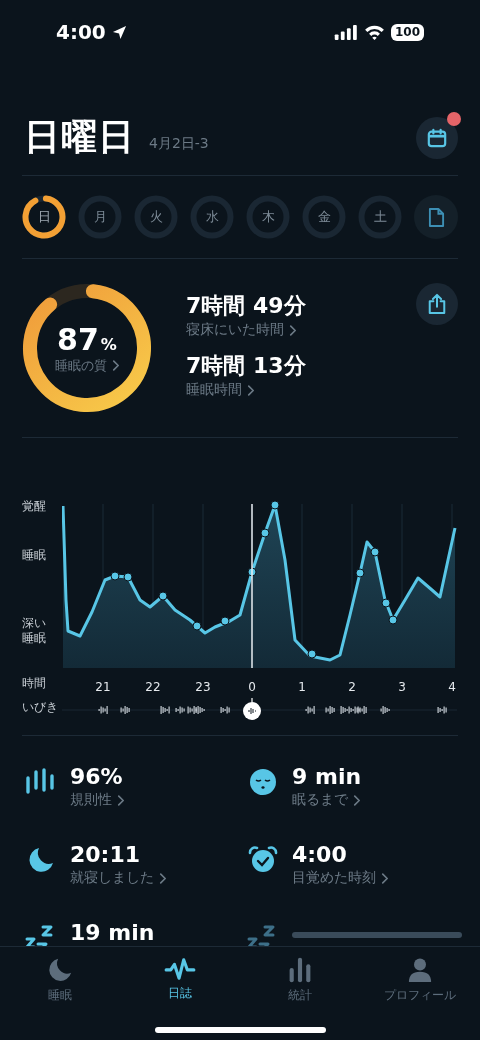 This screenshot has height=1040, width=480. I want to click on hour-label: 23, so click(203, 687).